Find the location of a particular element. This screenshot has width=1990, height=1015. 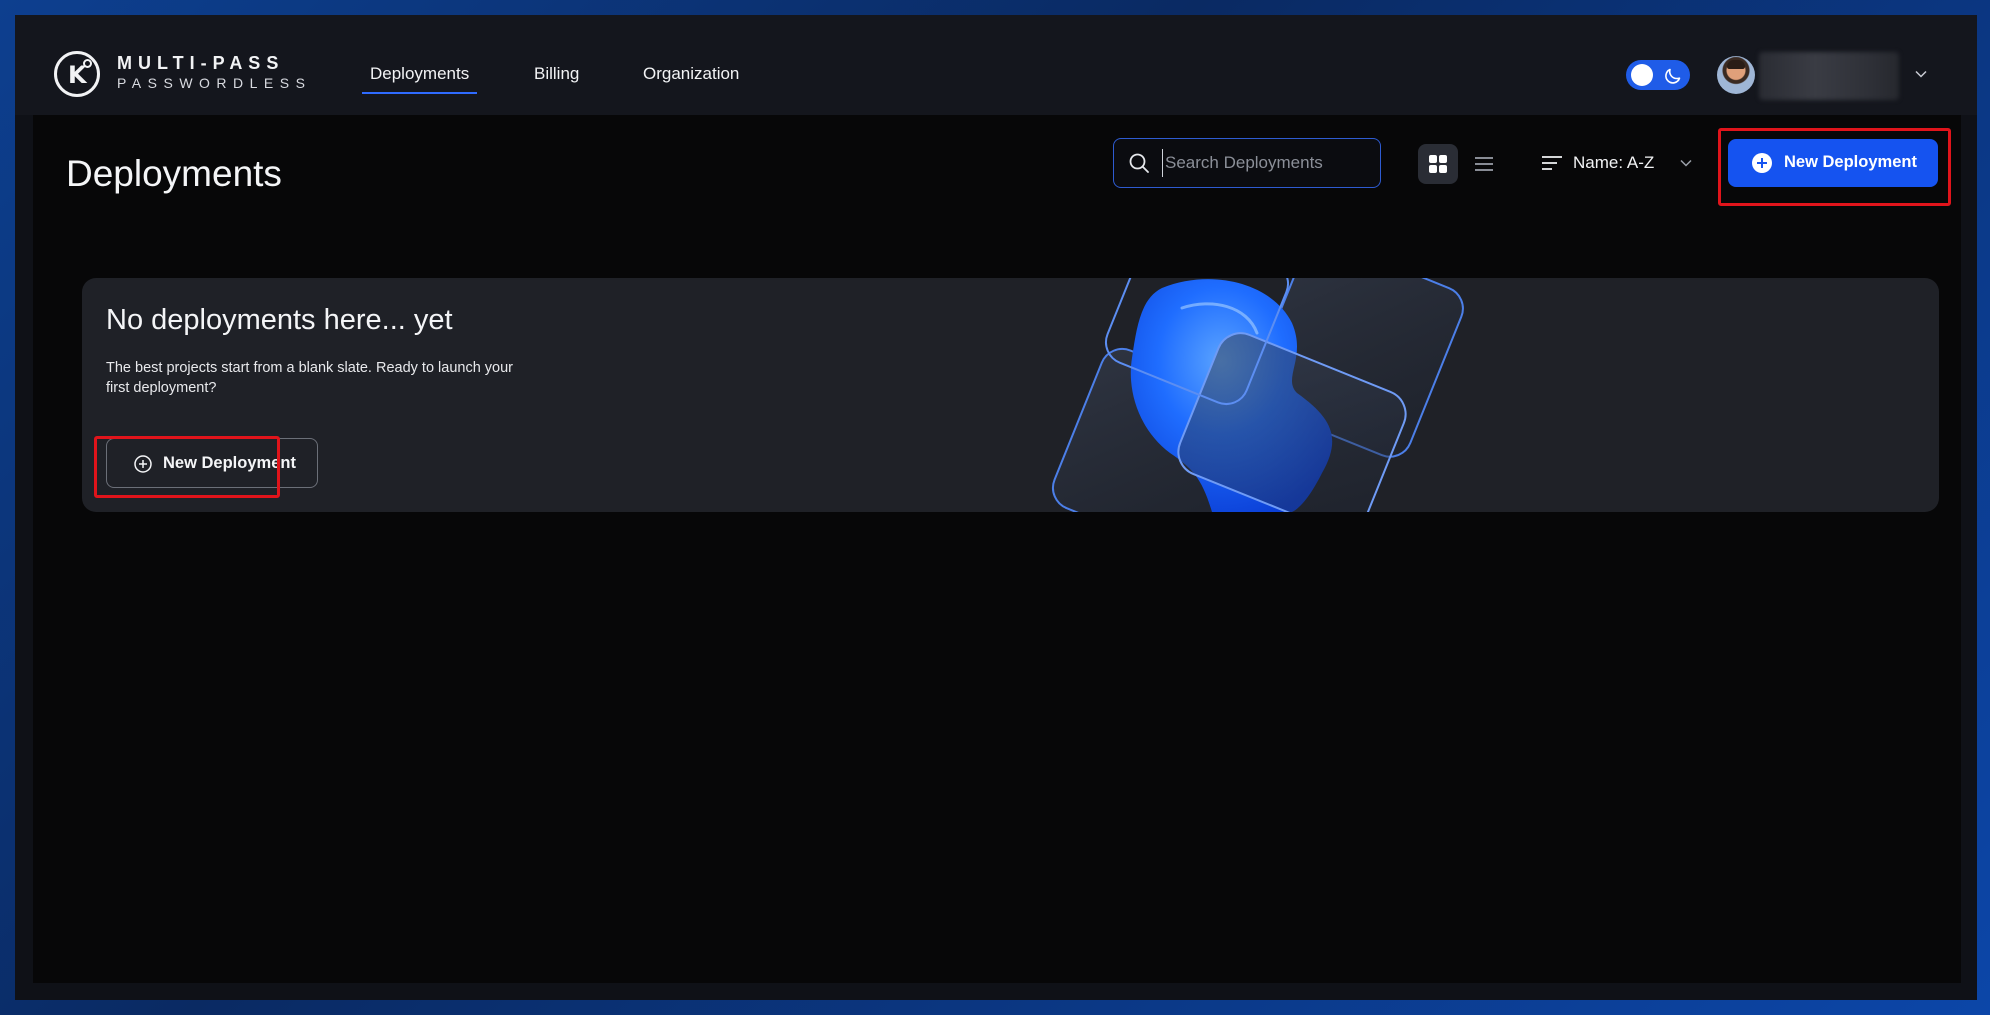

brand-logo: K MULTI-PASS PASSWORDLESS is located at coordinates (189, 76).